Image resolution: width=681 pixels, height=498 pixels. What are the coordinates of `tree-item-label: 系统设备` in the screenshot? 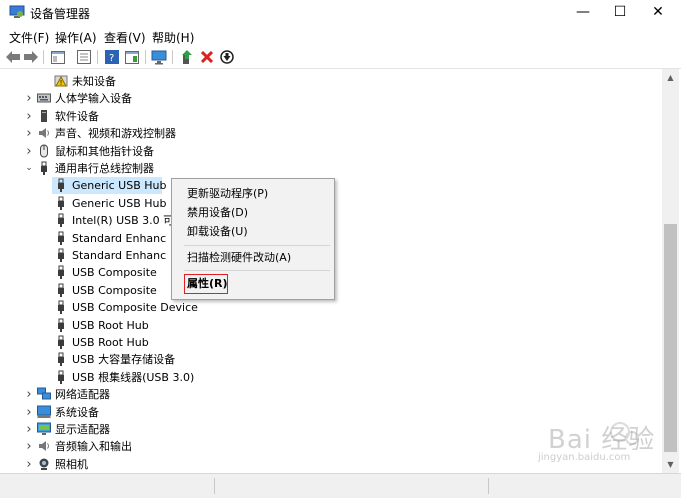 It's located at (77, 412).